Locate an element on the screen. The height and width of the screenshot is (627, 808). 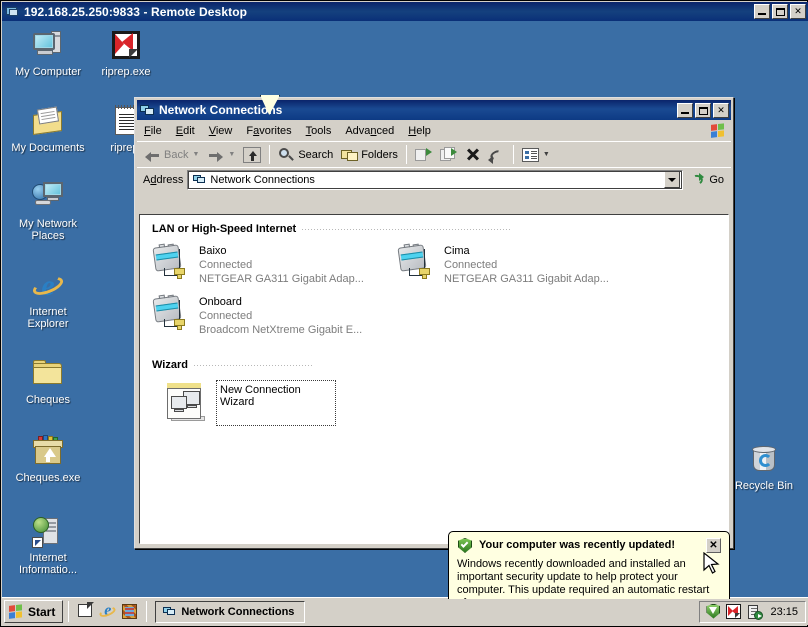
toolbar-forward-button: ▼ is located at coordinates (221, 155).